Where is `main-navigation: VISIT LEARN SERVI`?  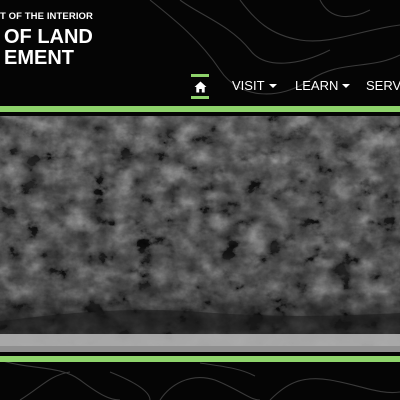 main-navigation: VISIT LEARN SERVI is located at coordinates (200, 88).